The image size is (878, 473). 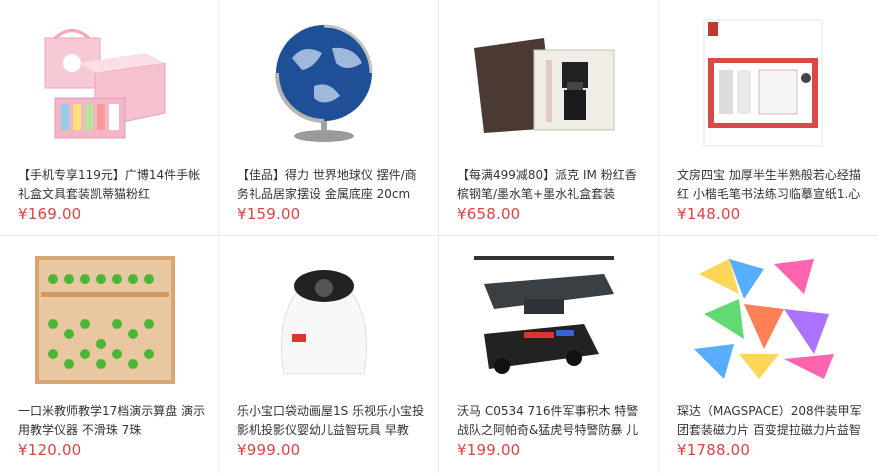 What do you see at coordinates (269, 450) in the screenshot?
I see `product-price: ¥999.00` at bounding box center [269, 450].